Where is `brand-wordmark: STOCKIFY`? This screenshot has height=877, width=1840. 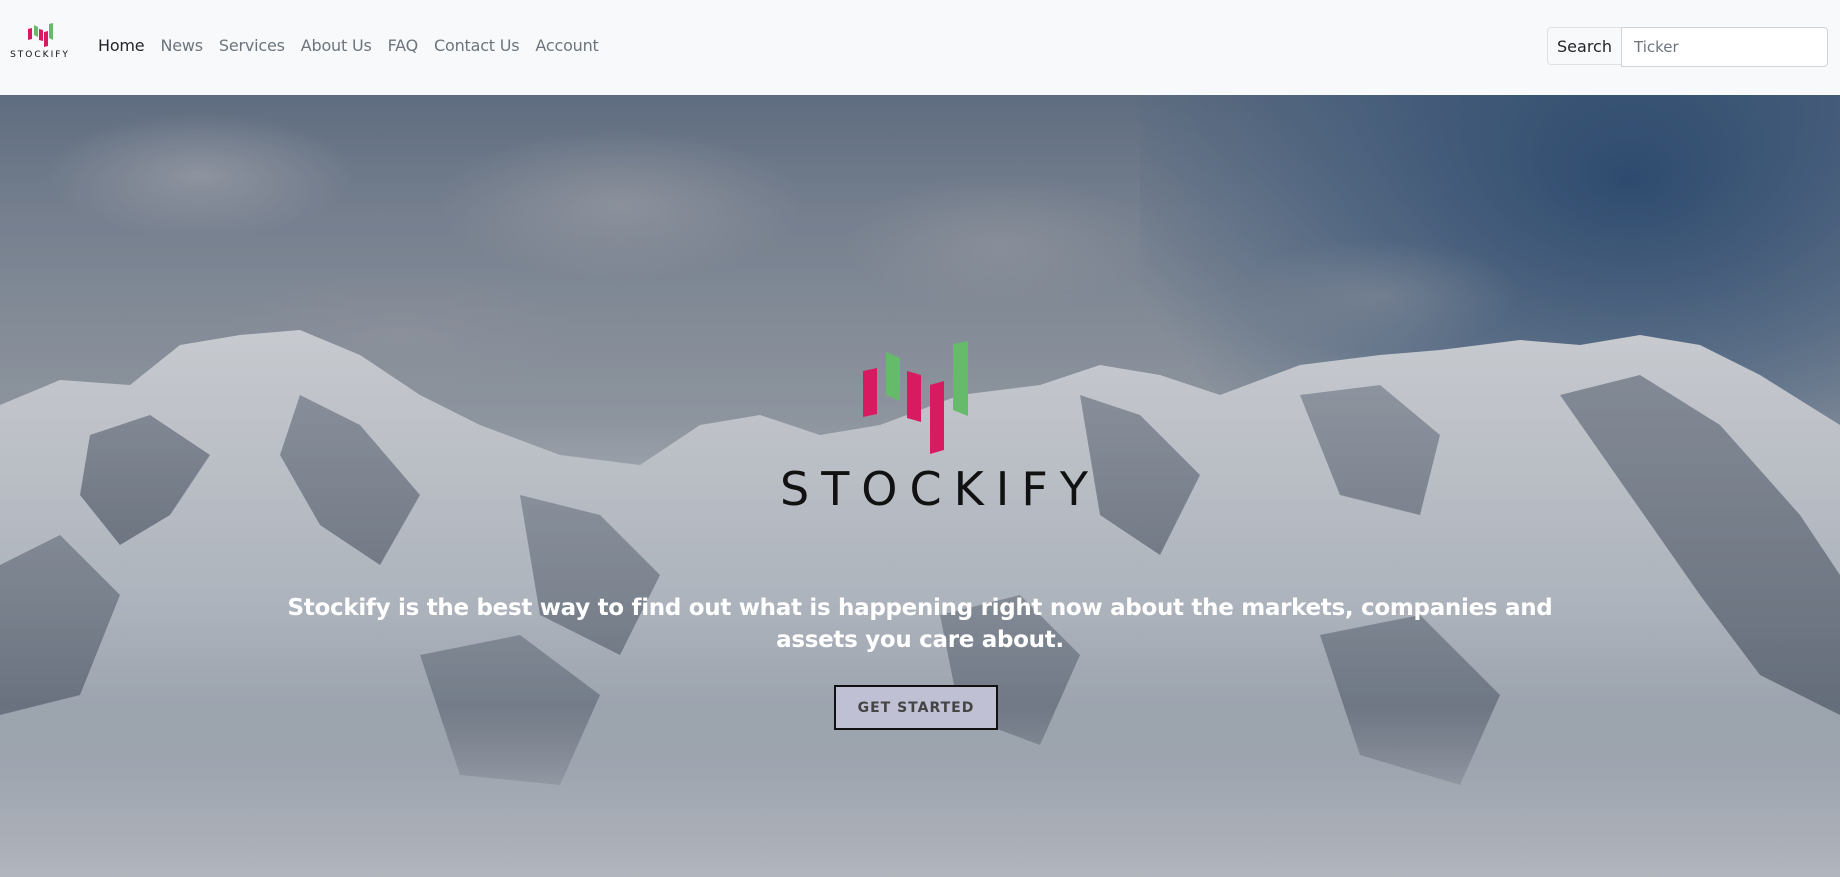 brand-wordmark: STOCKIFY is located at coordinates (40, 55).